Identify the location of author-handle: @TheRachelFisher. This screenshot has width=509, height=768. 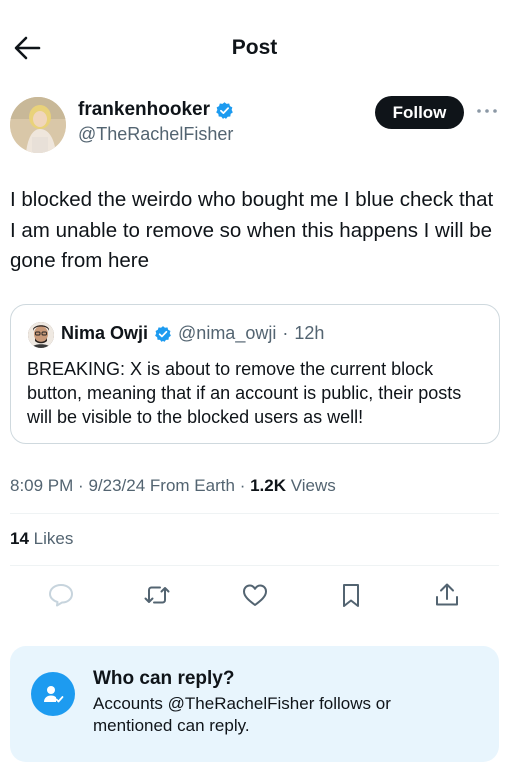
(155, 134).